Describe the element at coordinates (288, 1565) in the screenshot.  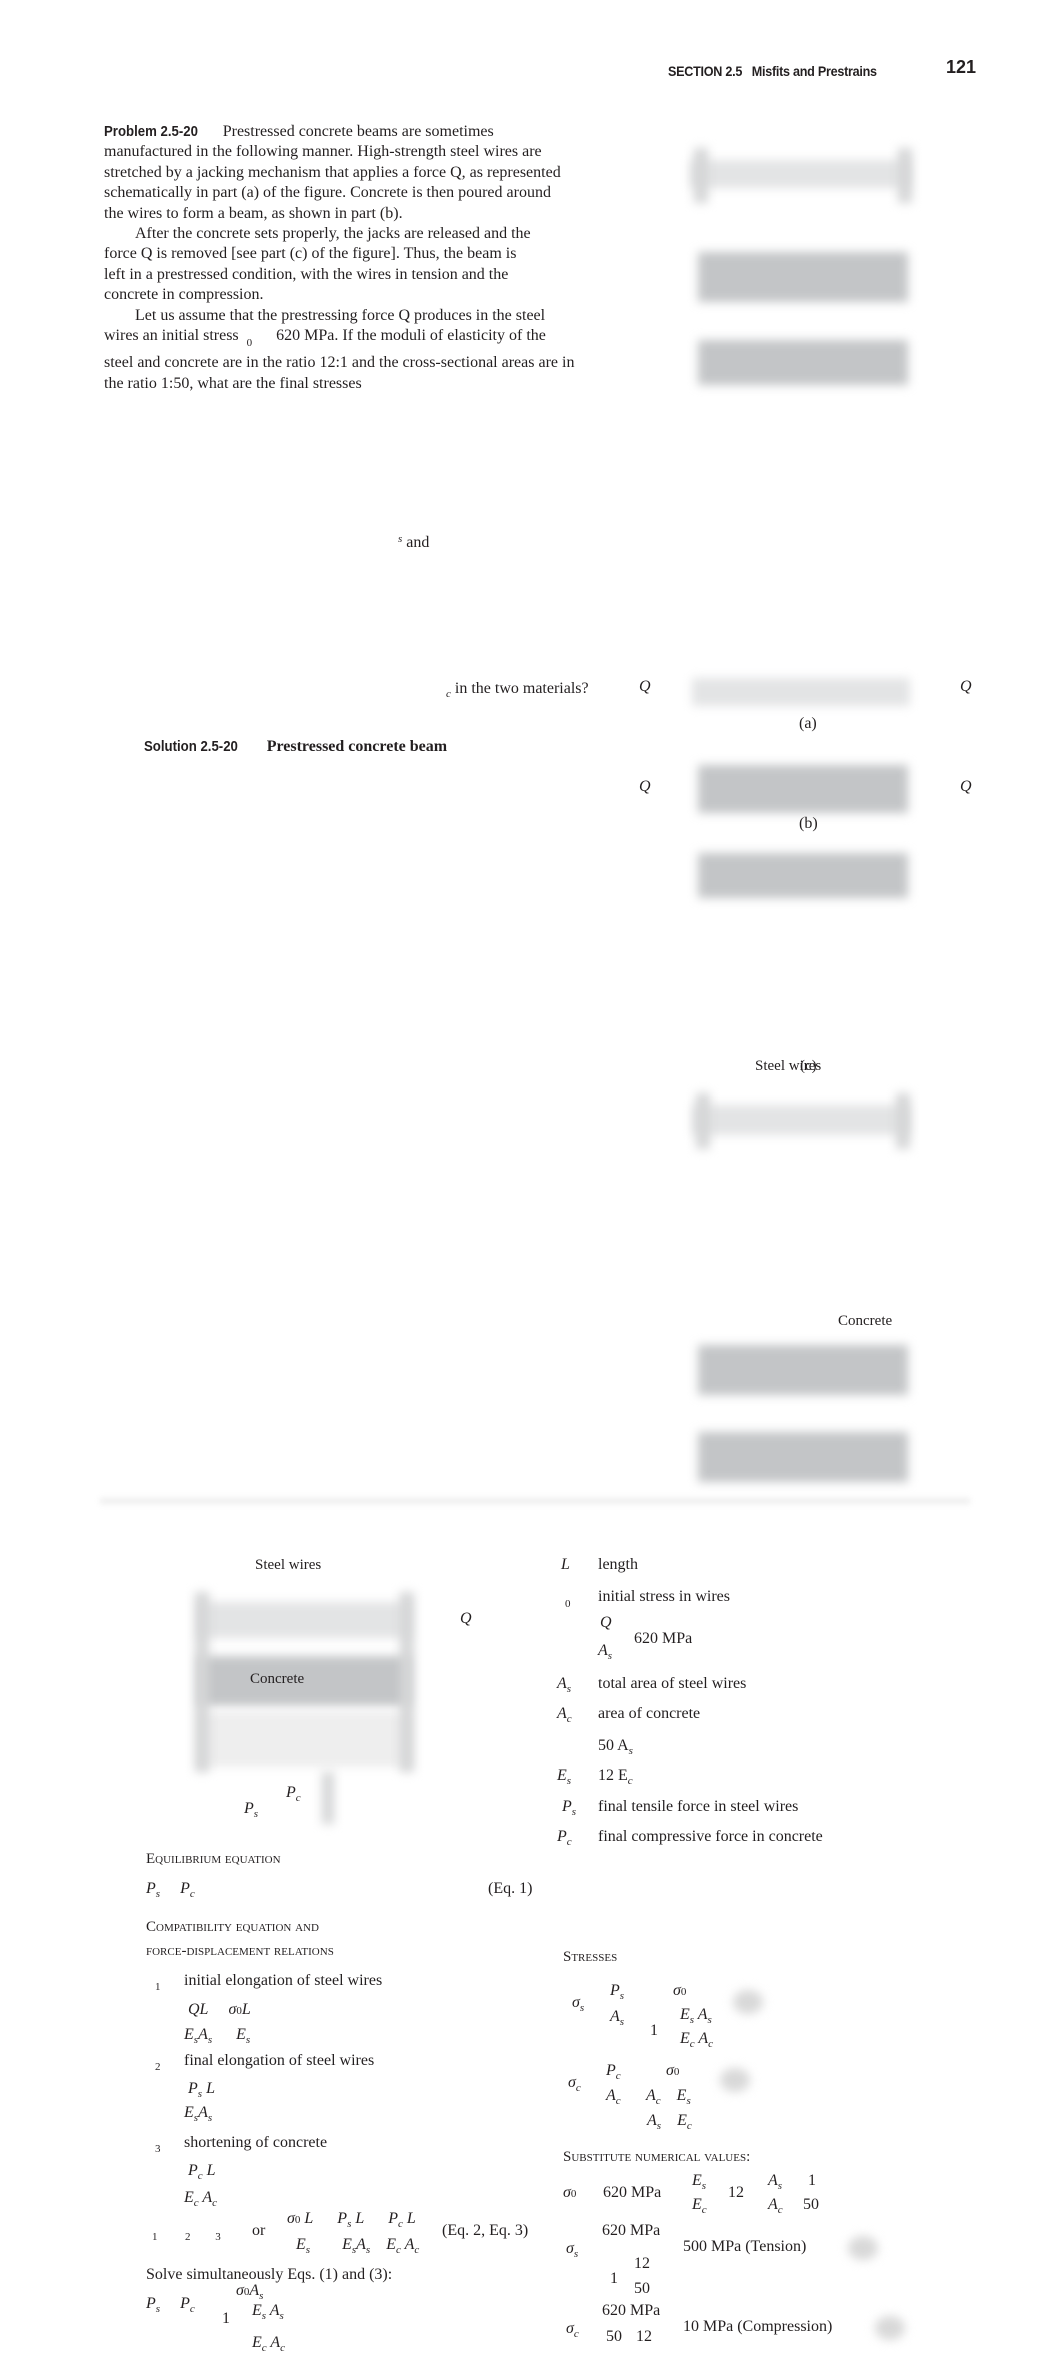
I see `steel-wires-label: Steel wires` at that location.